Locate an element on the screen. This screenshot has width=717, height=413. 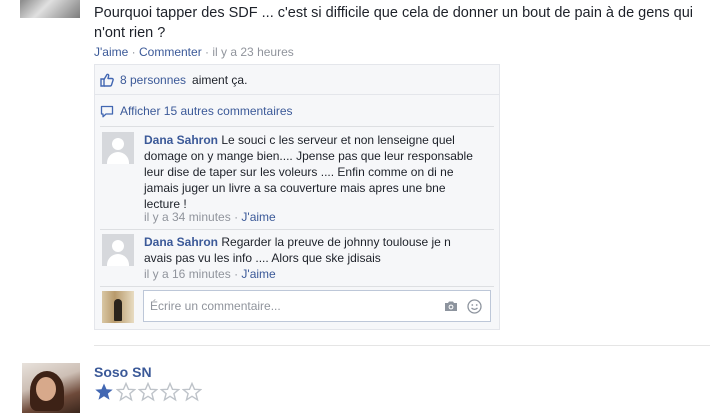
smiley-icon is located at coordinates (474, 306).